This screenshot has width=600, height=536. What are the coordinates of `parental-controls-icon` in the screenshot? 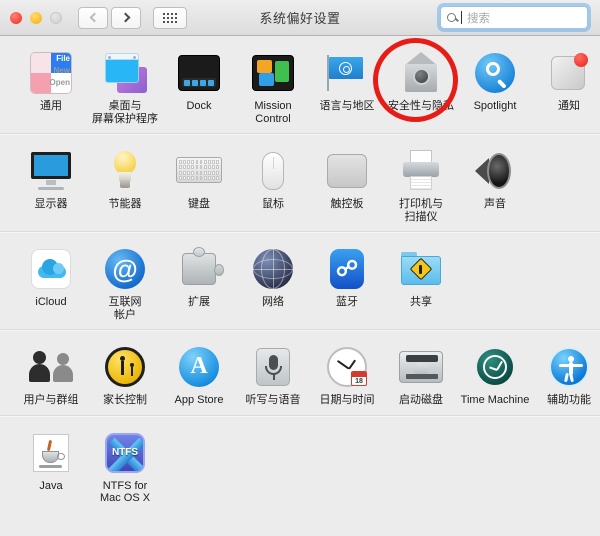 It's located at (125, 367).